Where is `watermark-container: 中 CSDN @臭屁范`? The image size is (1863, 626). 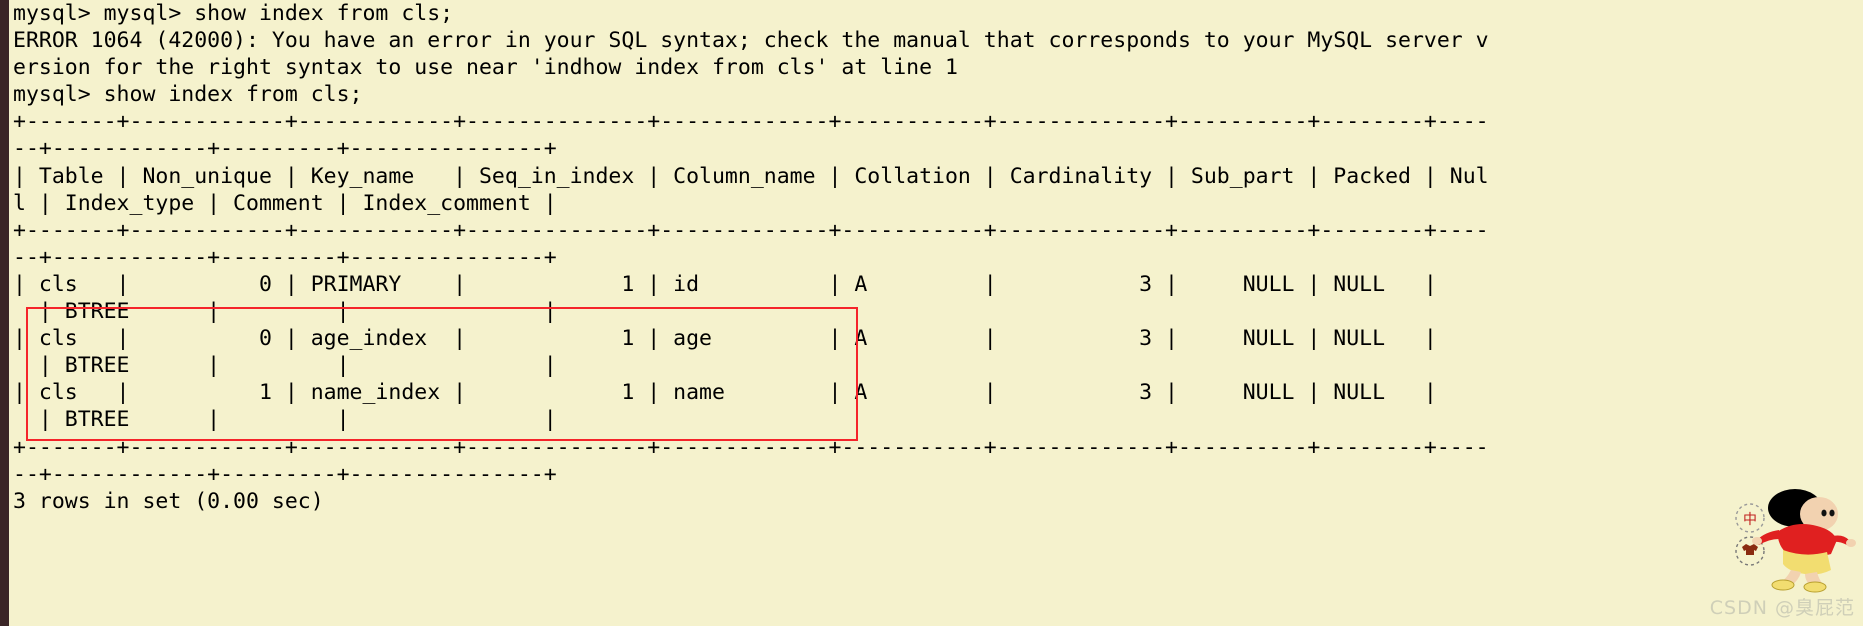 watermark-container: 中 CSDN @臭屁范 is located at coordinates (1785, 524).